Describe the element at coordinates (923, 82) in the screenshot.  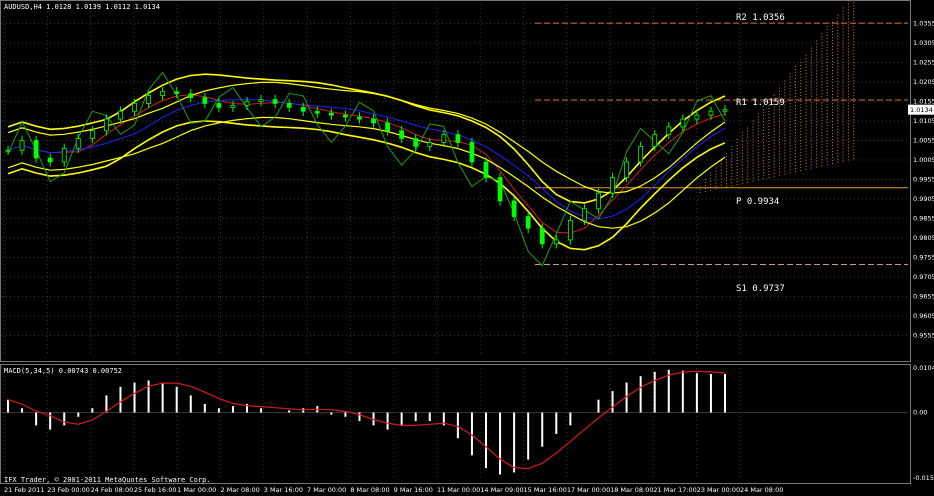
I see `price-tick-label: 1.0205` at that location.